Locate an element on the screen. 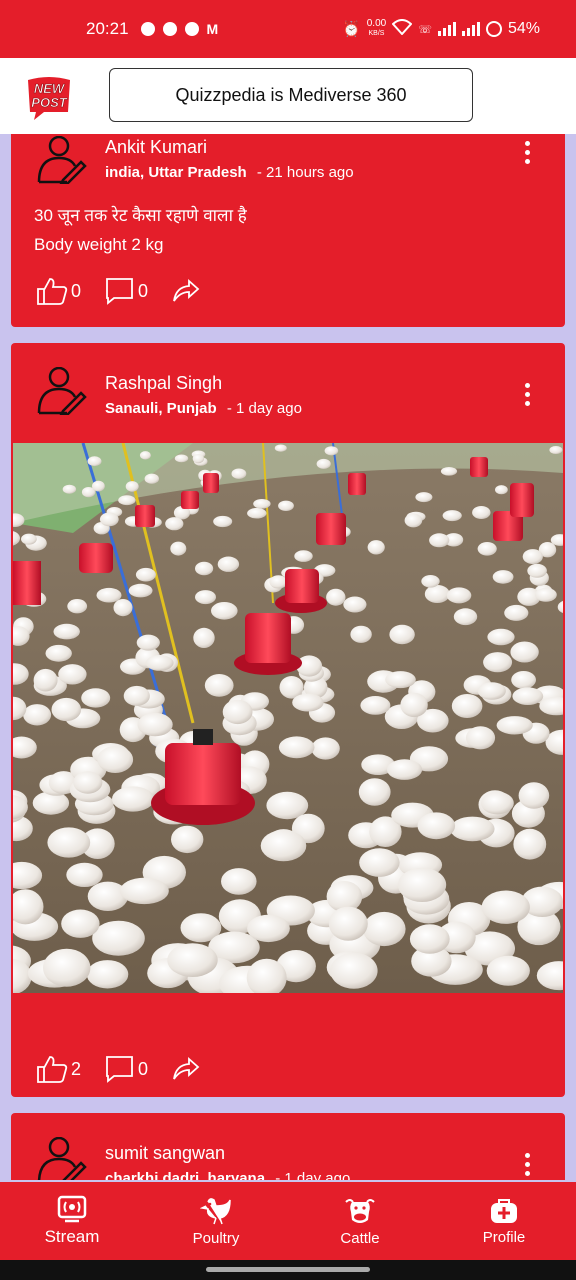 The width and height of the screenshot is (576, 1280). nav-stream-label: Stream is located at coordinates (72, 1236).